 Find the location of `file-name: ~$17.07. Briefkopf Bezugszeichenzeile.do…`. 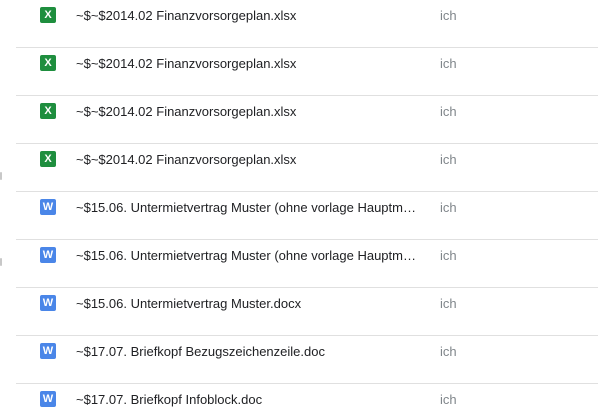

file-name: ~$17.07. Briefkopf Bezugszeichenzeile.do… is located at coordinates (250, 351).